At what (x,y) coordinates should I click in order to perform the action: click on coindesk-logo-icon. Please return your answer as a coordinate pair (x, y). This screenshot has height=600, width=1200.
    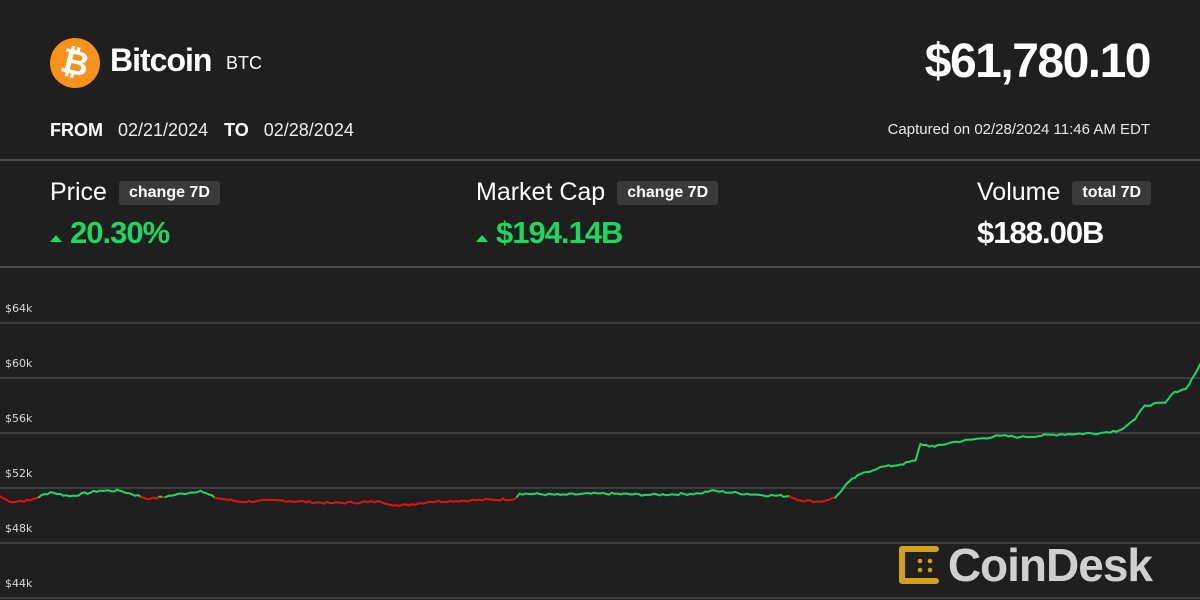
    Looking at the image, I should click on (918, 565).